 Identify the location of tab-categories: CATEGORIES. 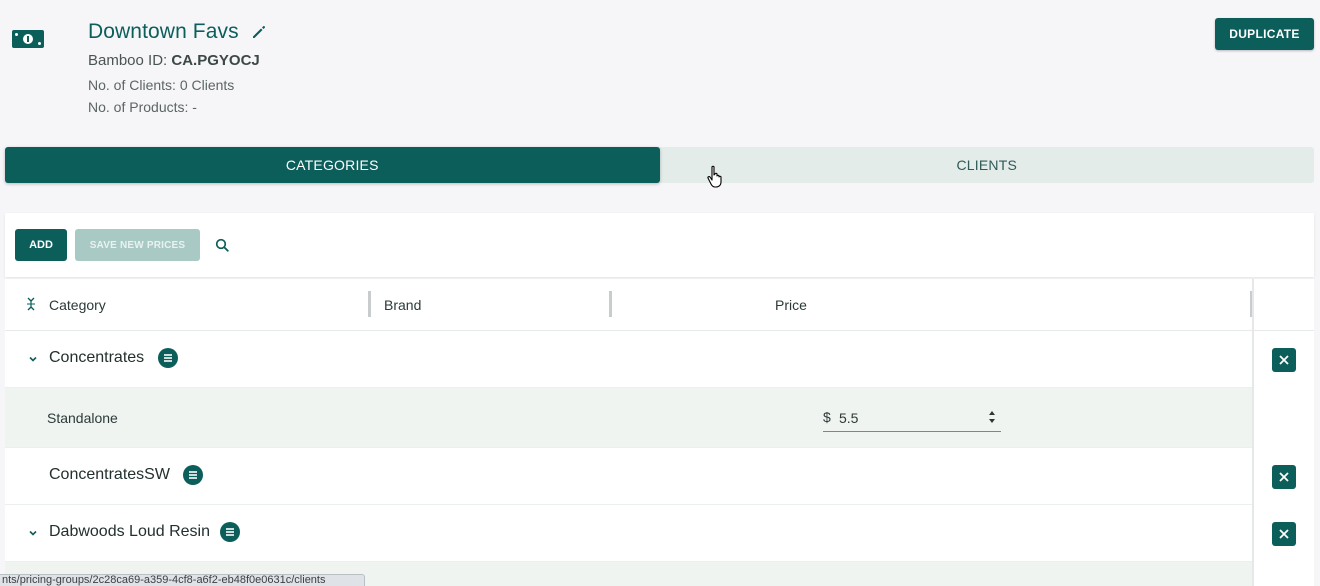
(332, 165).